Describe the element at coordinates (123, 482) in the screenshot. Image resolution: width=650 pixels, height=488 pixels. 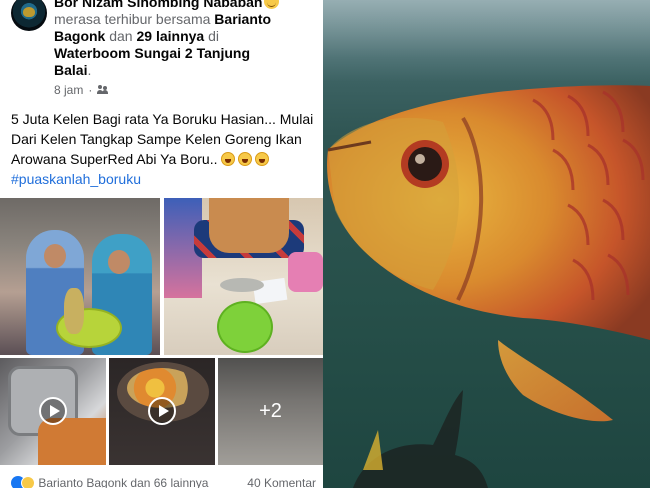
I see `reactions-summary: Barianto Bagonk dan 66 lainnya` at that location.